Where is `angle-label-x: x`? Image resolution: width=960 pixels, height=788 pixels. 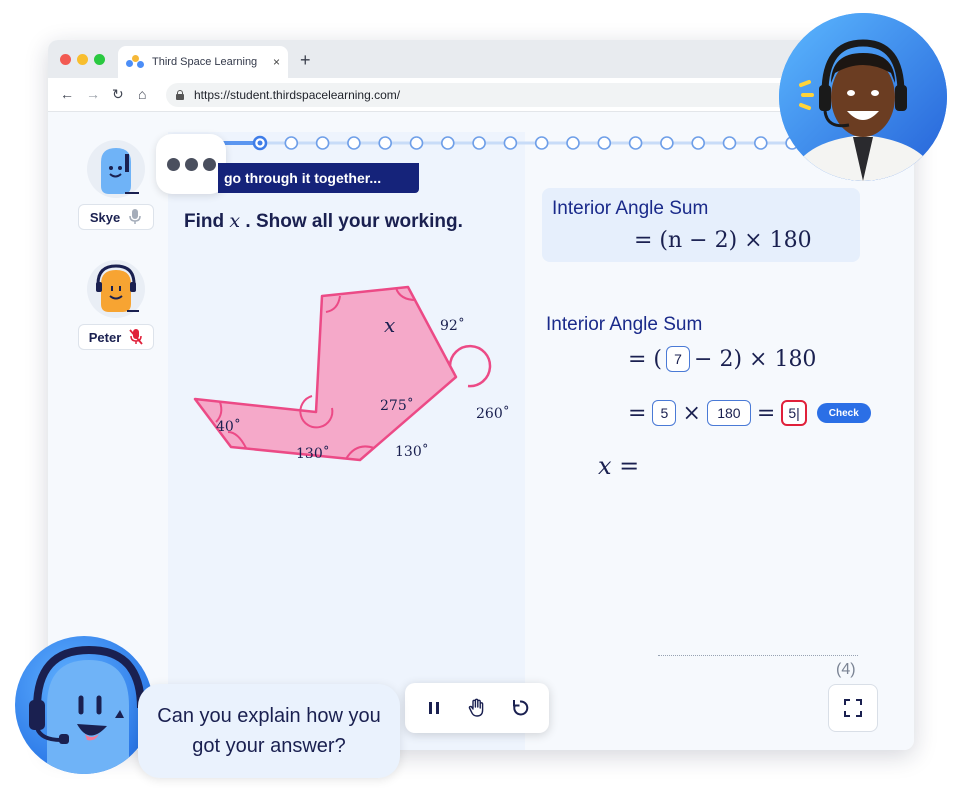
angle-label-x: x is located at coordinates (389, 325).